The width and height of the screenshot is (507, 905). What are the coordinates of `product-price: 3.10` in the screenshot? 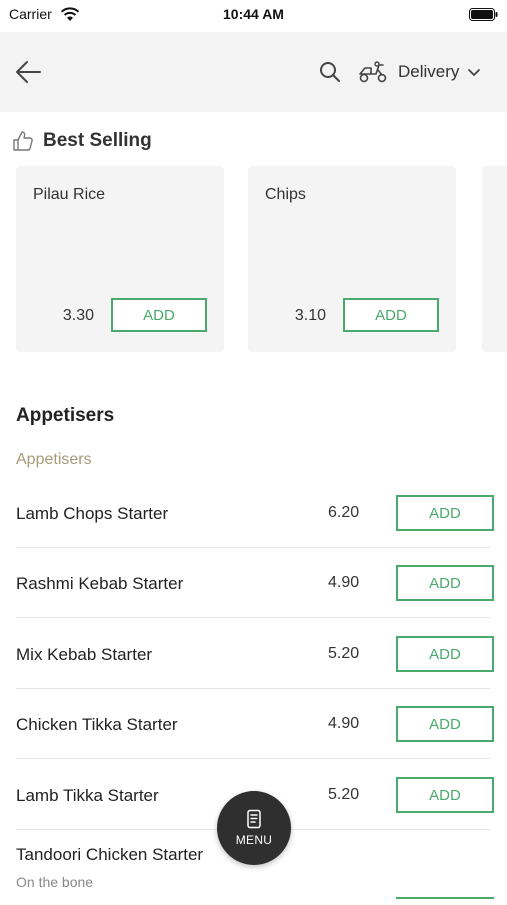 It's located at (310, 315).